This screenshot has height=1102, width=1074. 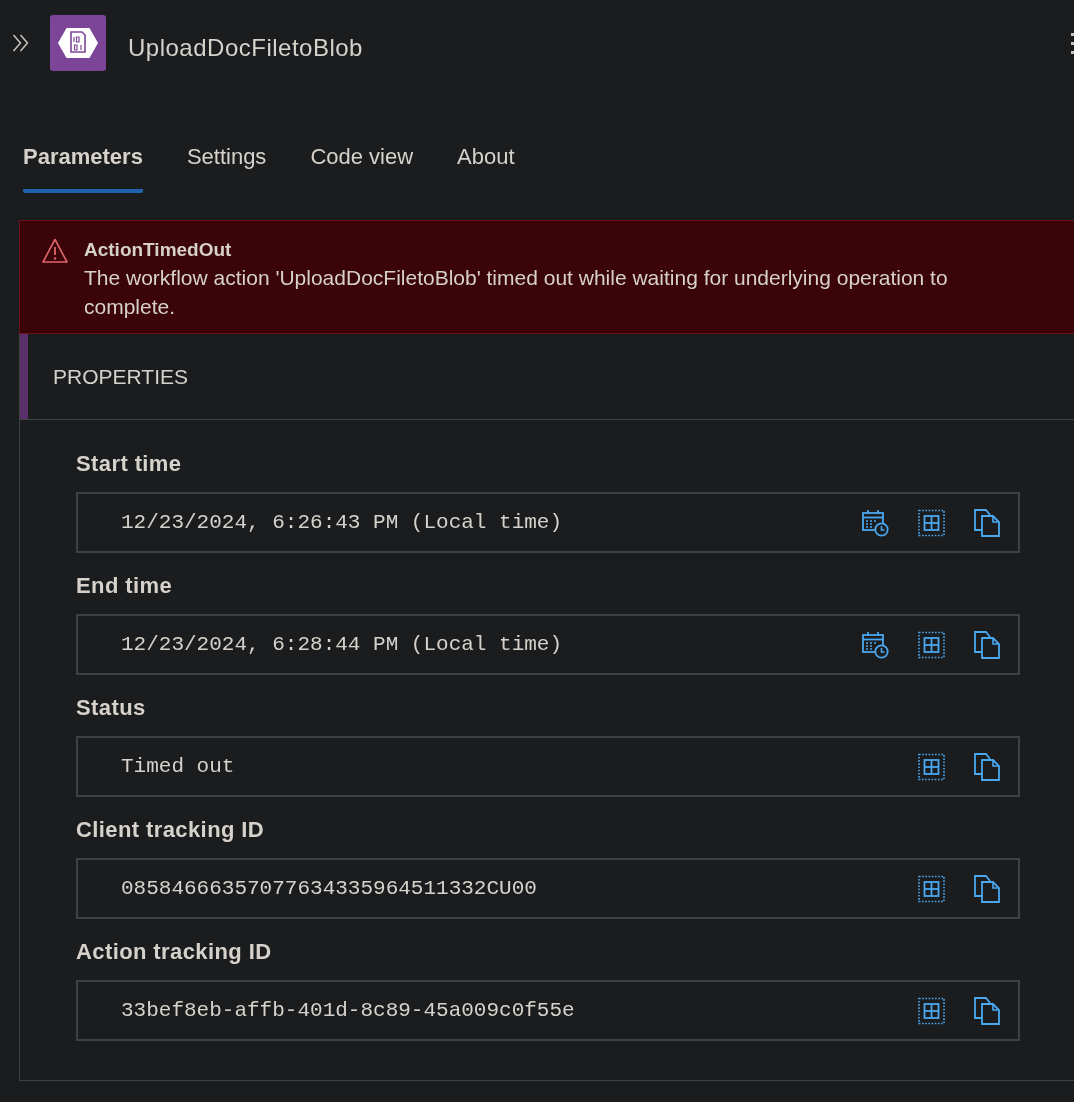 I want to click on field-value: 33bef8eb-affb-401d-8c89-45a009c0f55e, so click(x=348, y=1010).